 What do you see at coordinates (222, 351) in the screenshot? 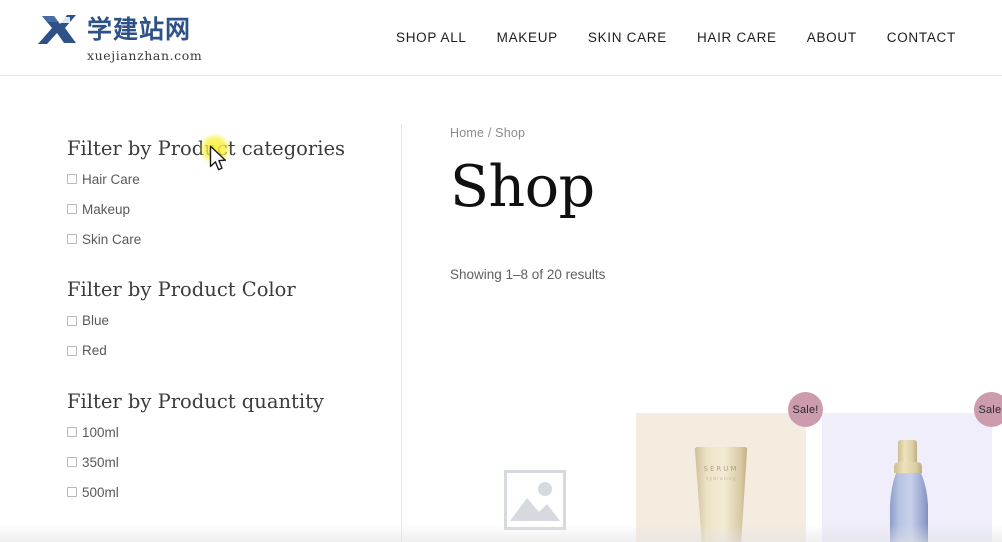
I see `filter-option-red: Red` at bounding box center [222, 351].